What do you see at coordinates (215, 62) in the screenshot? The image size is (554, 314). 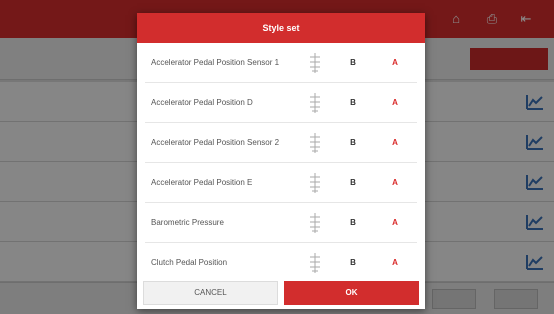 I see `item-name: Accelerator Pedal Position Sensor 1` at bounding box center [215, 62].